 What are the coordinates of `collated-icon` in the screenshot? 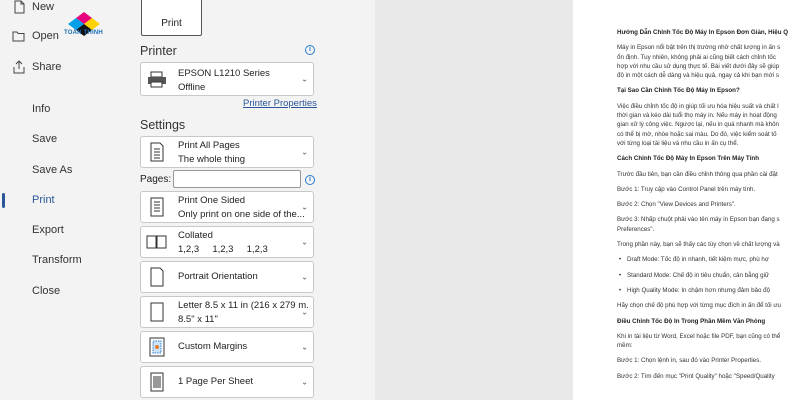 It's located at (157, 242).